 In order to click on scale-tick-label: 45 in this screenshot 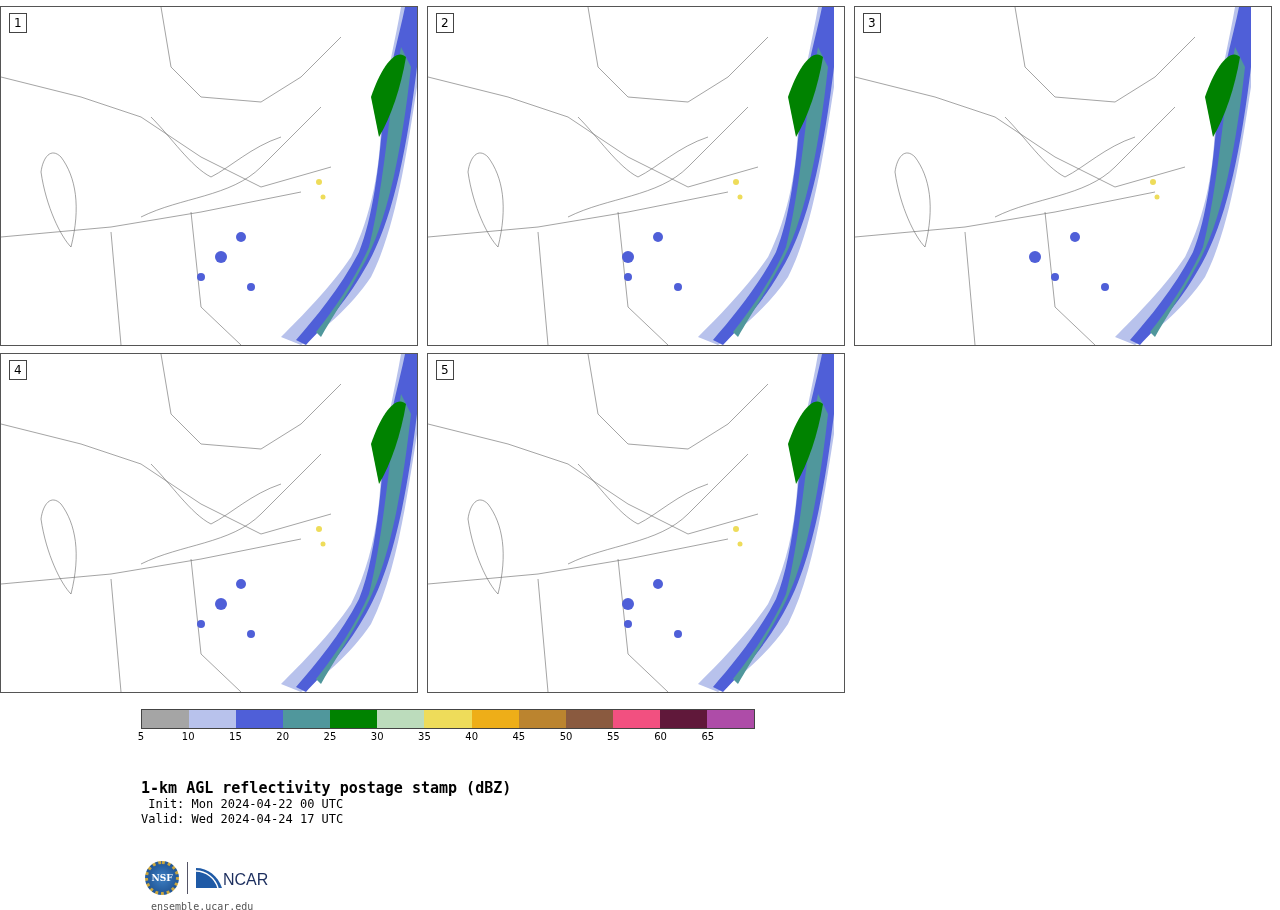, I will do `click(519, 736)`.